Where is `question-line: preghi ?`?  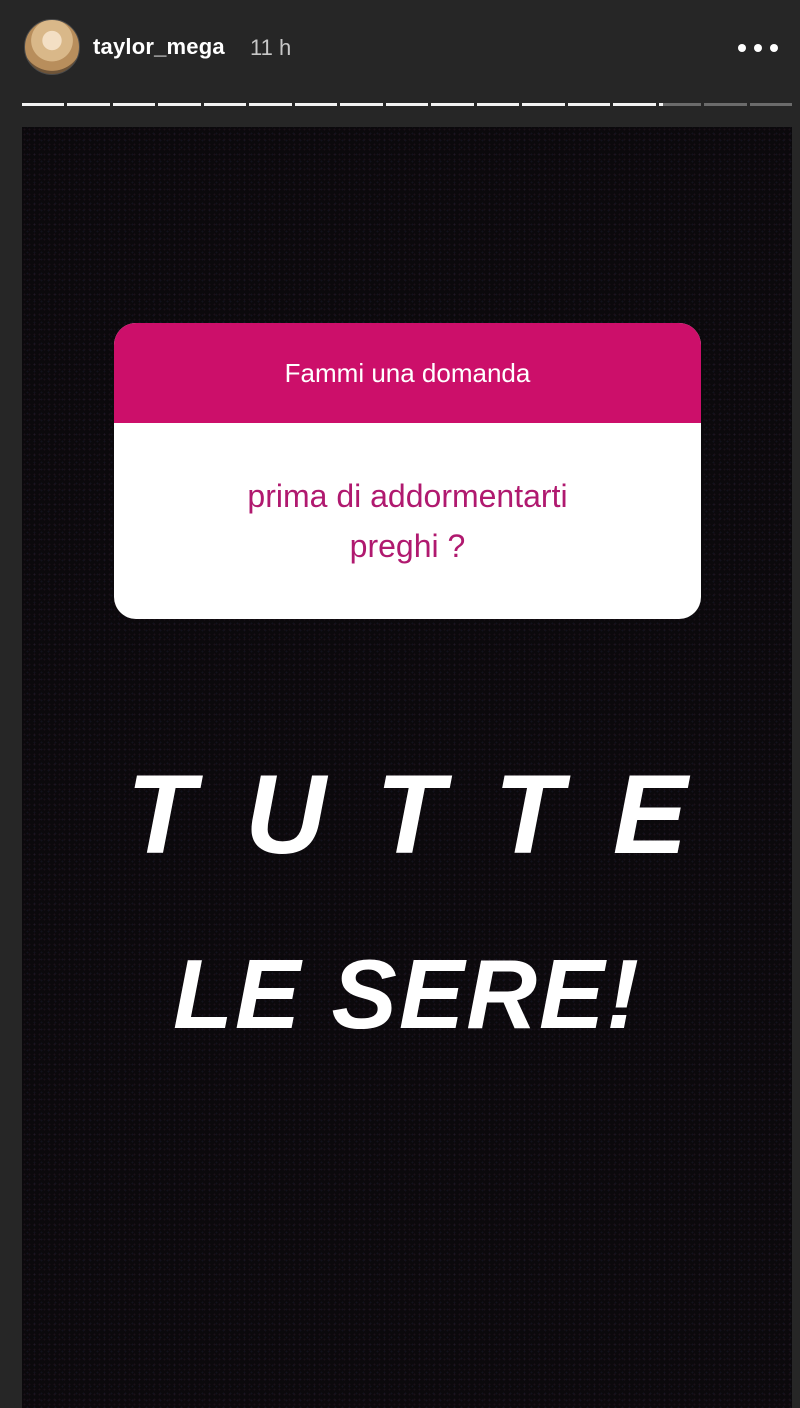 question-line: preghi ? is located at coordinates (407, 546).